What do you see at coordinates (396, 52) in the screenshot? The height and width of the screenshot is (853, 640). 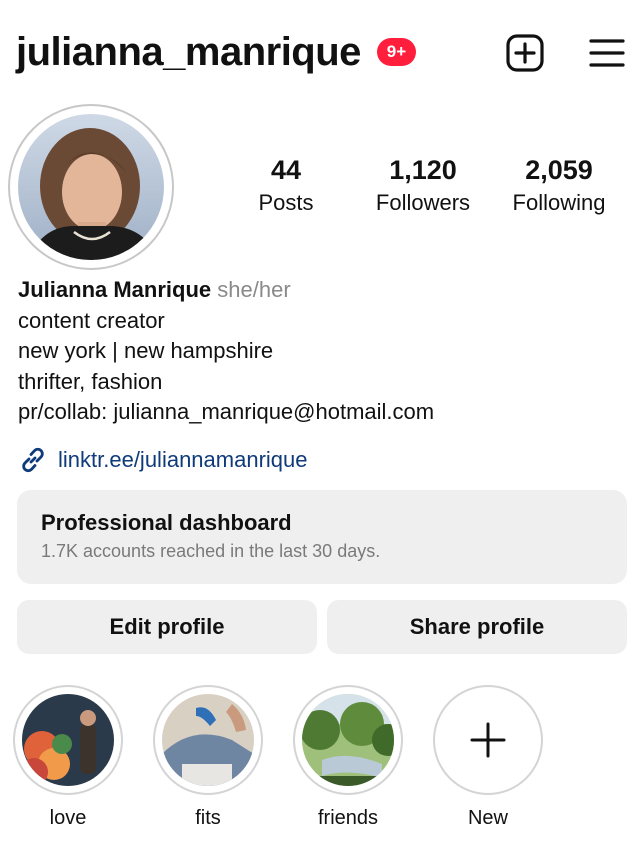 I see `notification-badge: 9+` at bounding box center [396, 52].